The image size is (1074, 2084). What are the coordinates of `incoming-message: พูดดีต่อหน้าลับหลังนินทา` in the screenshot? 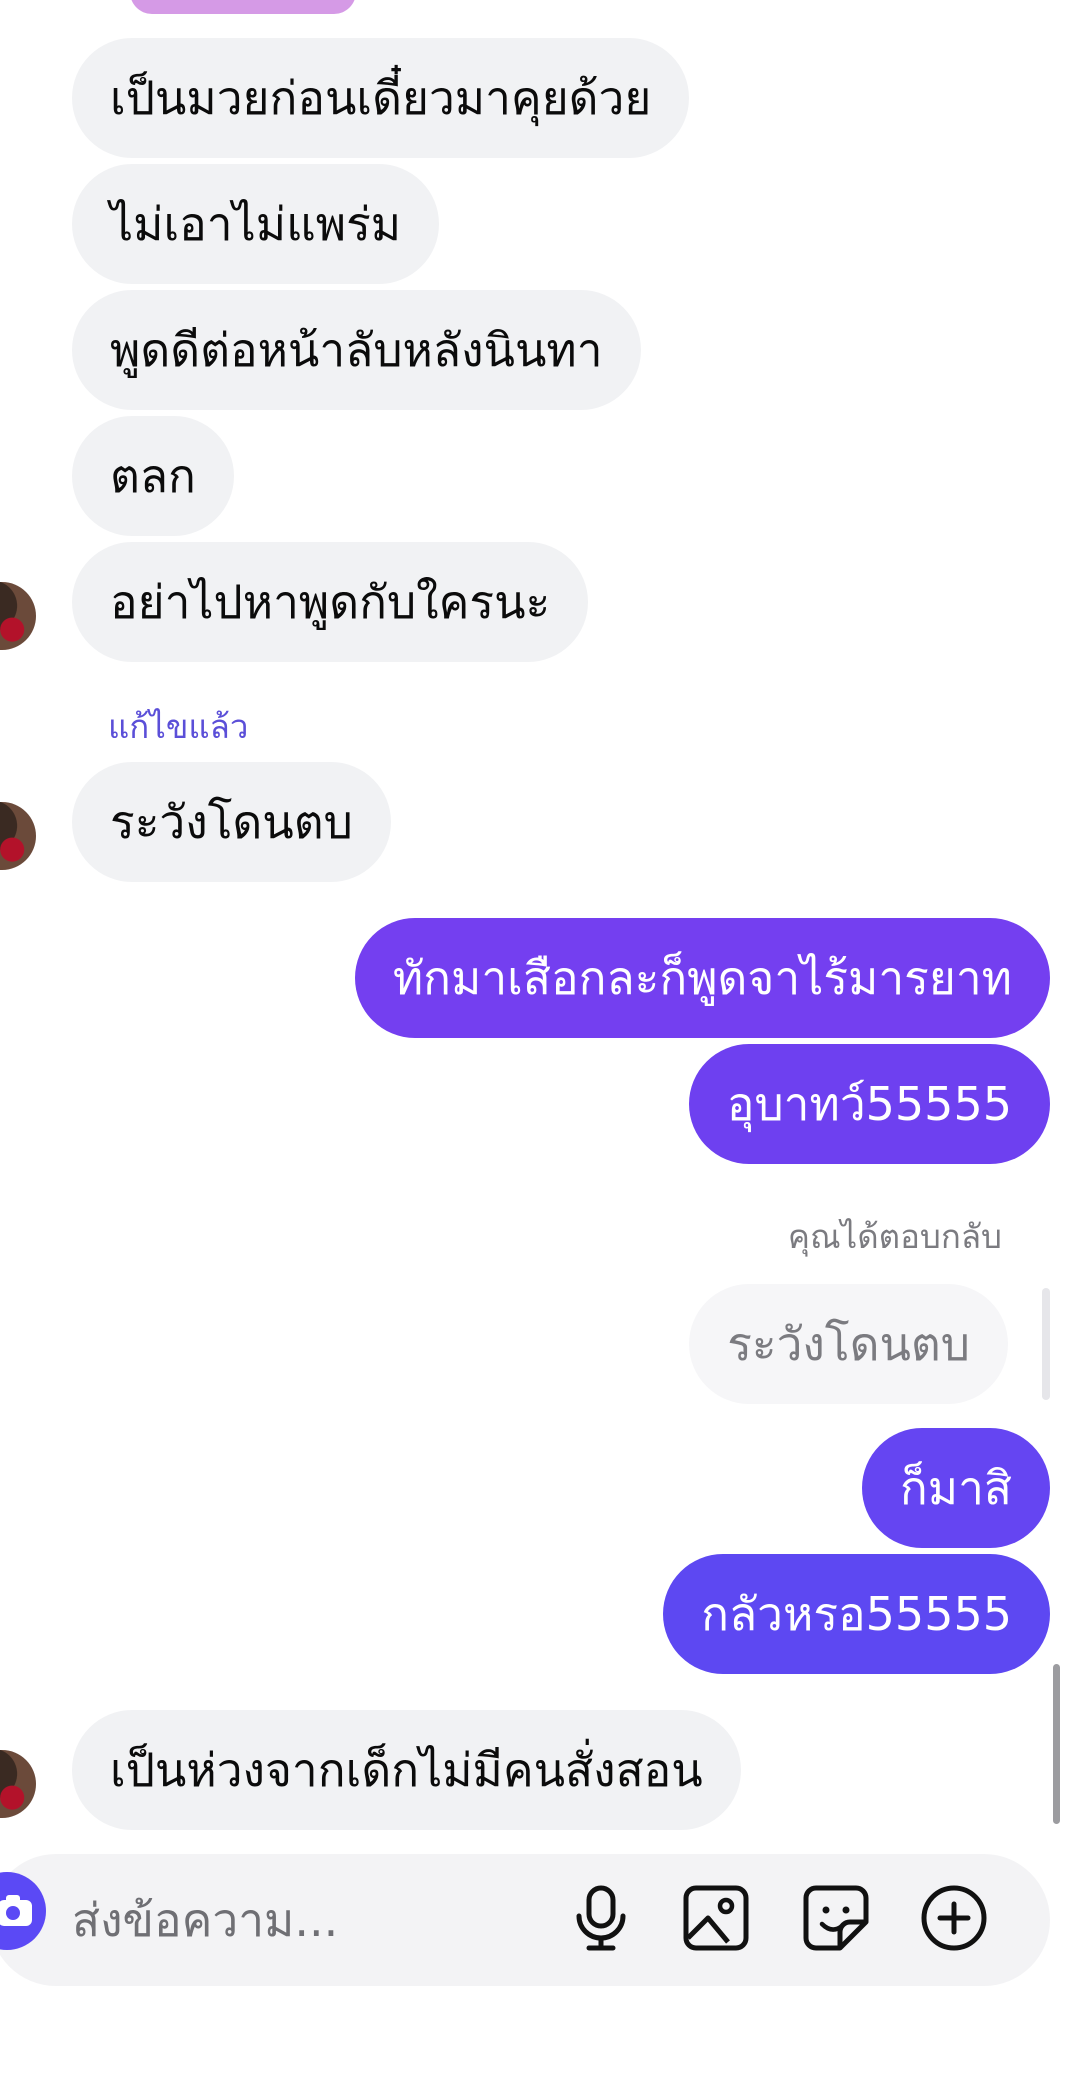 It's located at (356, 350).